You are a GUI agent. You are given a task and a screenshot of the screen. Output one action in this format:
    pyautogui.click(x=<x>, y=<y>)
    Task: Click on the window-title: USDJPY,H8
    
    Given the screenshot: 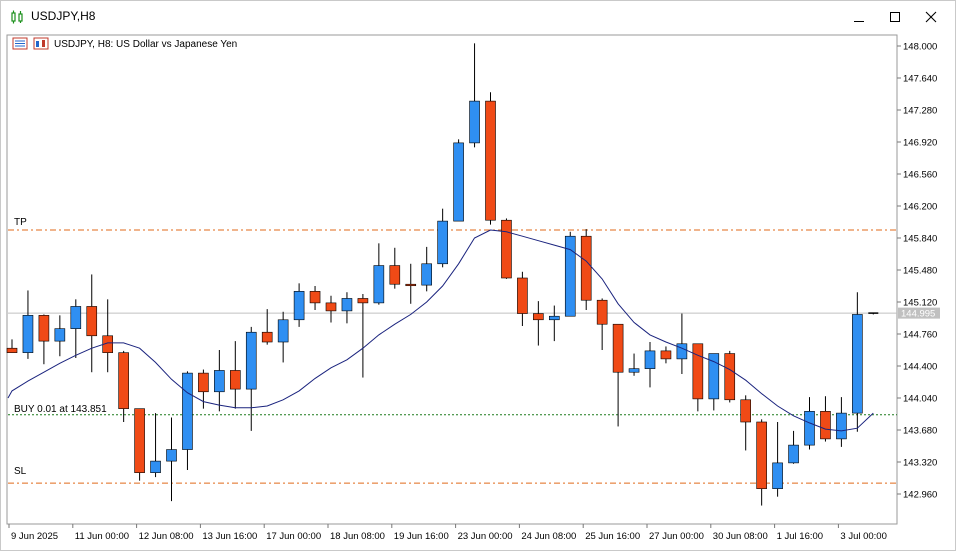 What is the action you would take?
    pyautogui.click(x=63, y=16)
    